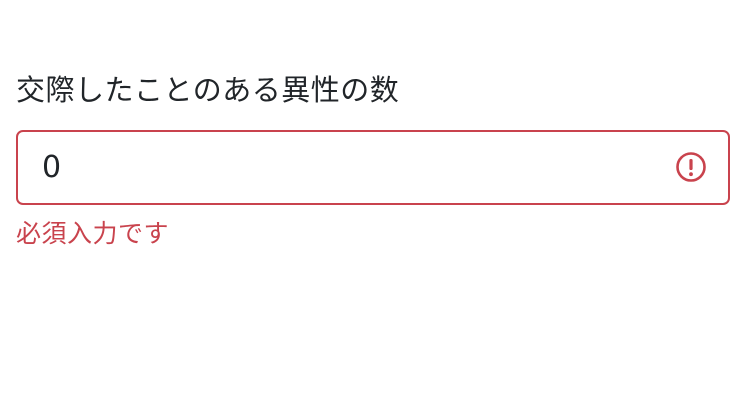 The image size is (746, 400). What do you see at coordinates (93, 233) in the screenshot?
I see `error-message: 必須入力です` at bounding box center [93, 233].